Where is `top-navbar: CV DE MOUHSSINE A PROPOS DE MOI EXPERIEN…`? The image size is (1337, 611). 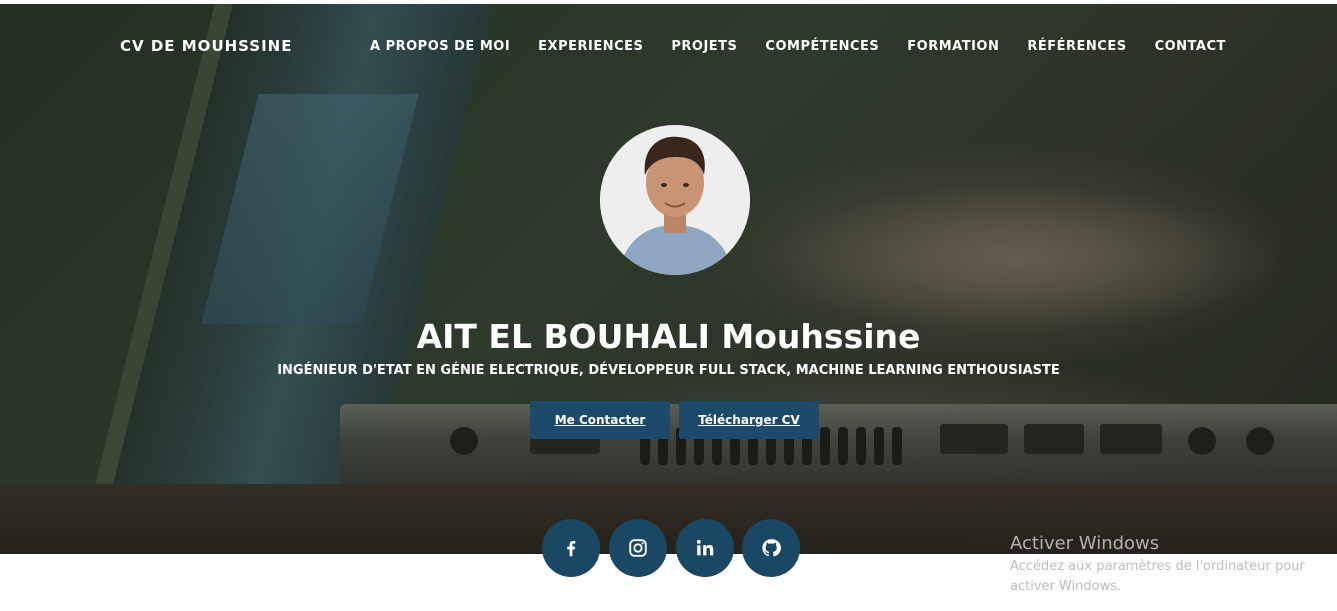
top-navbar: CV DE MOUHSSINE A PROPOS DE MOI EXPERIEN… is located at coordinates (668, 44).